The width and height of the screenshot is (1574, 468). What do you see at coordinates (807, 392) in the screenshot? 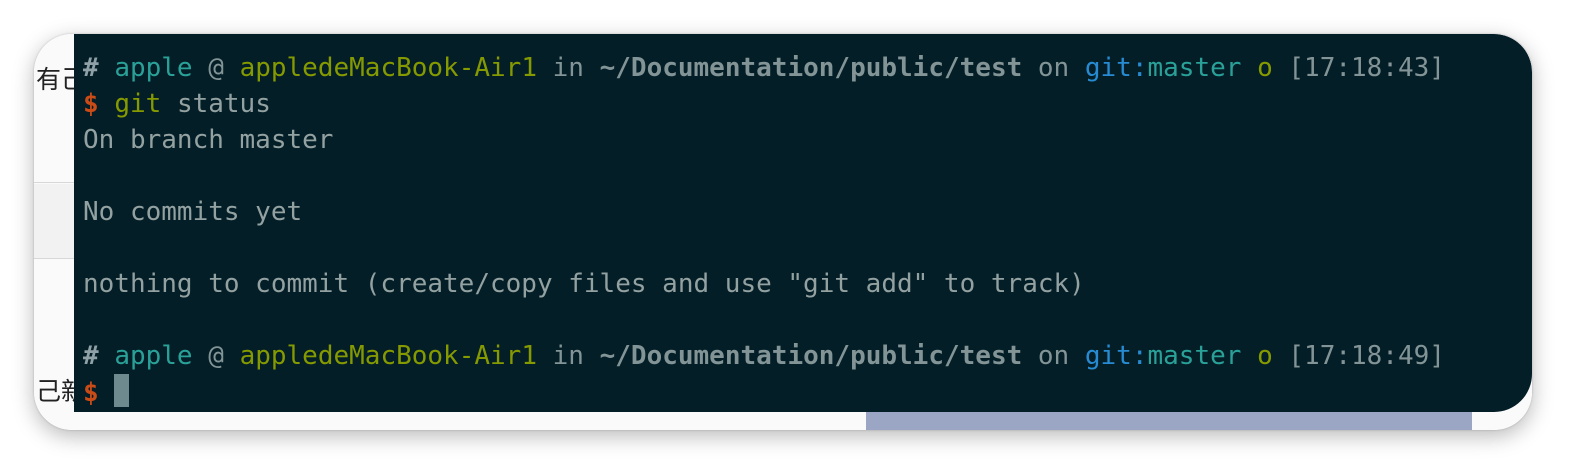
I see `active-input-line: $` at bounding box center [807, 392].